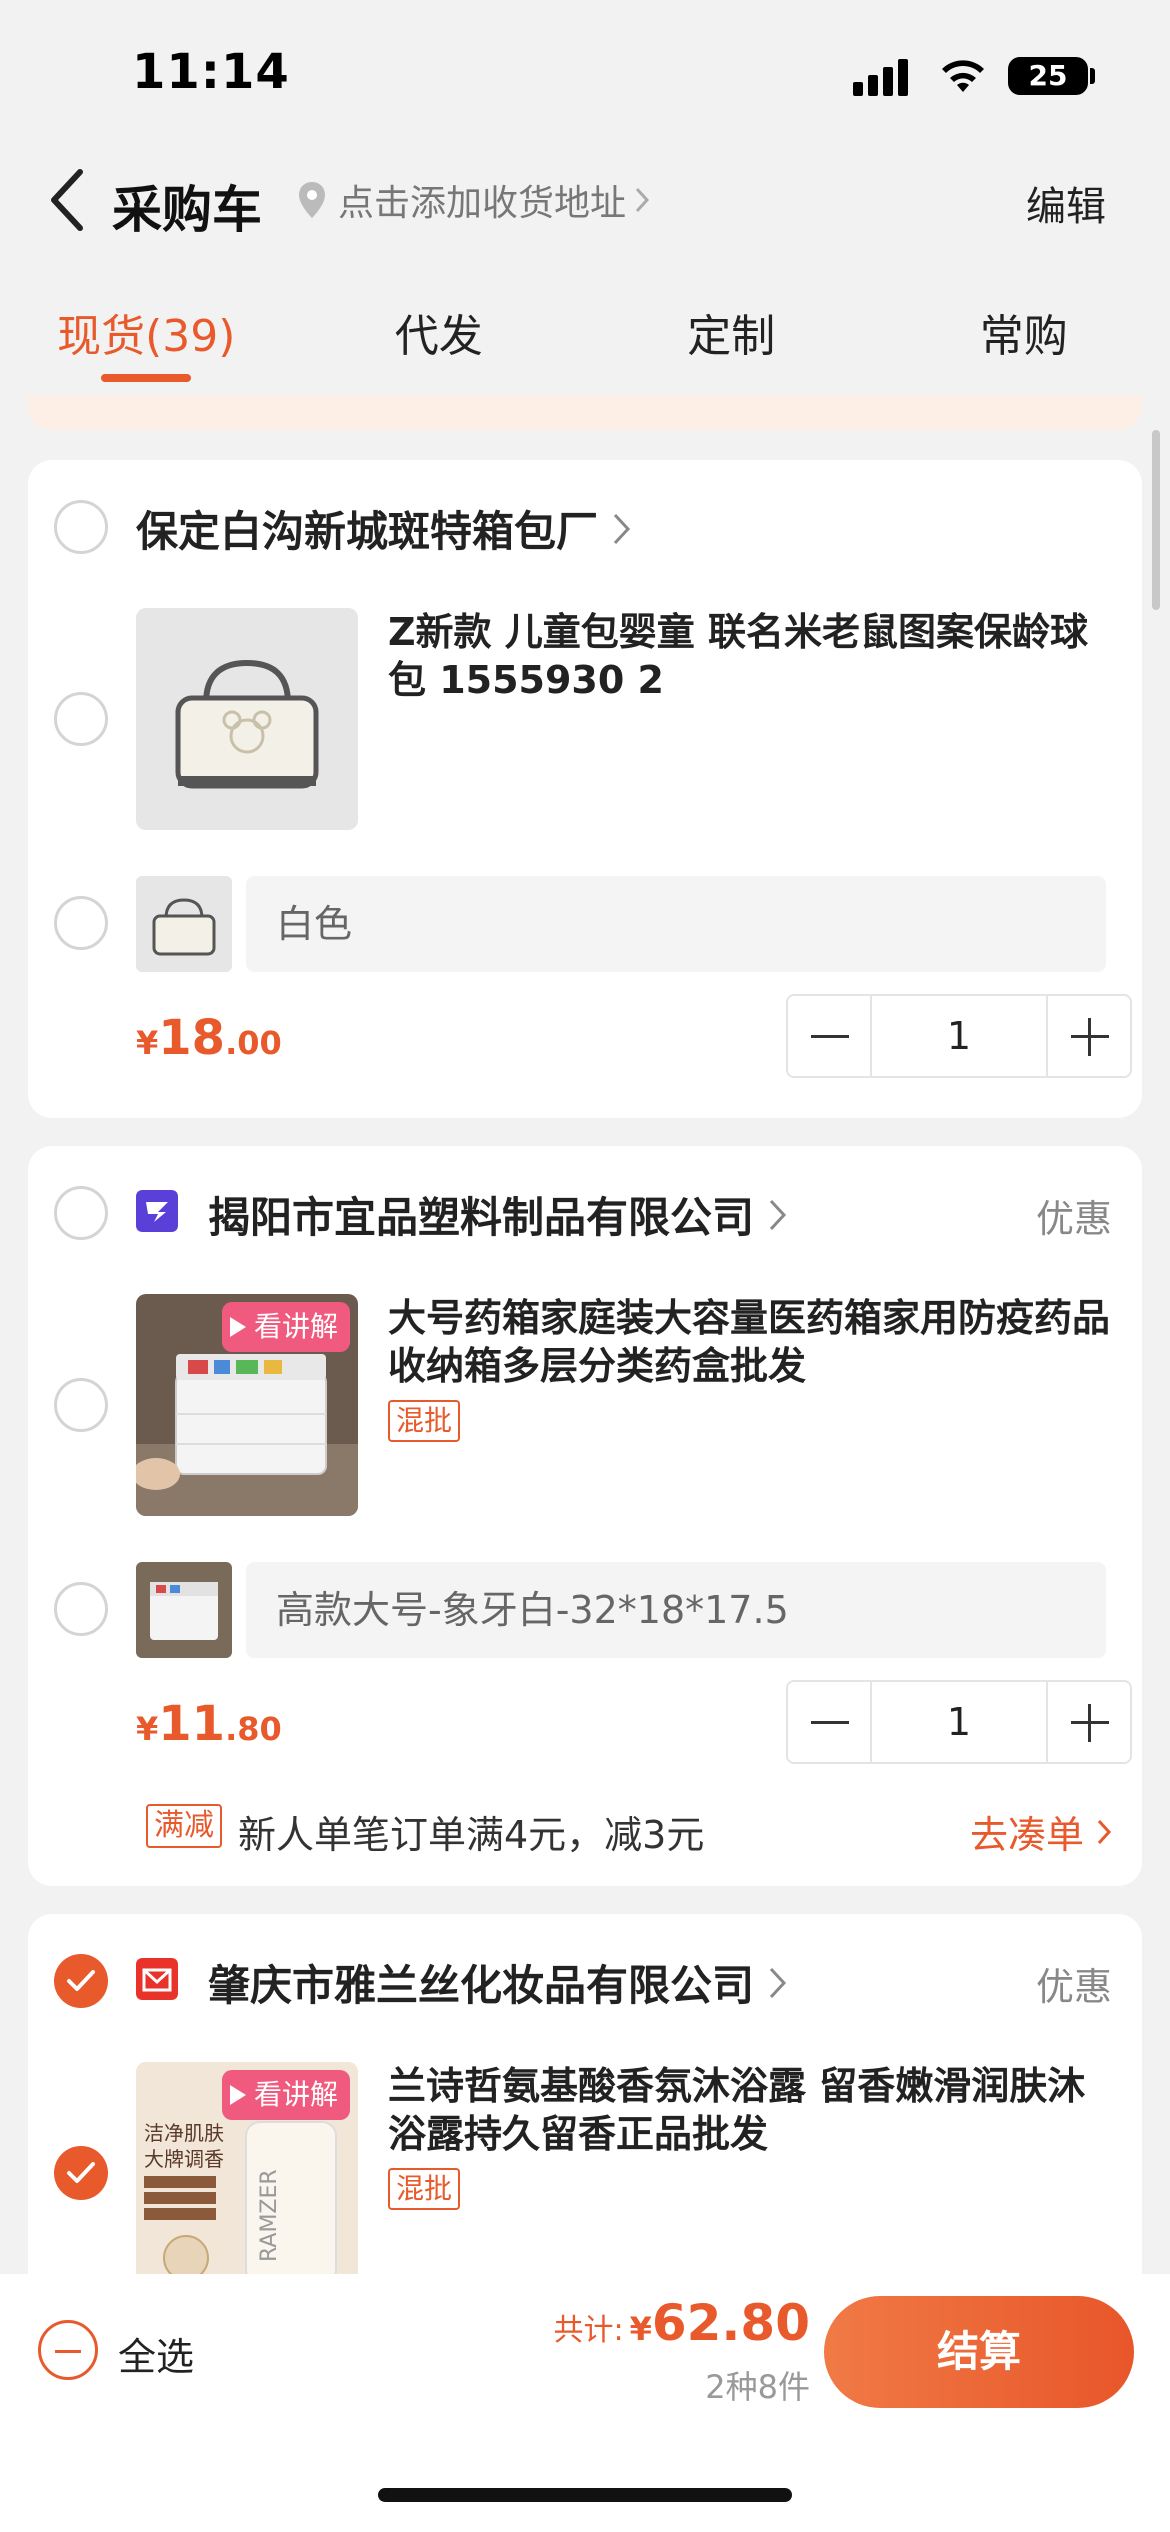 Image resolution: width=1170 pixels, height=2532 pixels. What do you see at coordinates (482, 203) in the screenshot?
I see `address-text: 点击添加收货地址` at bounding box center [482, 203].